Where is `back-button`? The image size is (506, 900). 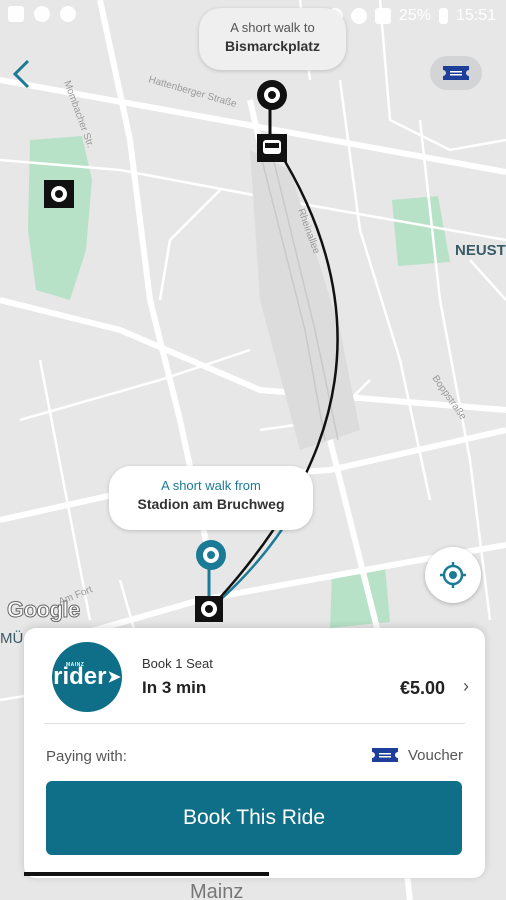 back-button is located at coordinates (25, 75).